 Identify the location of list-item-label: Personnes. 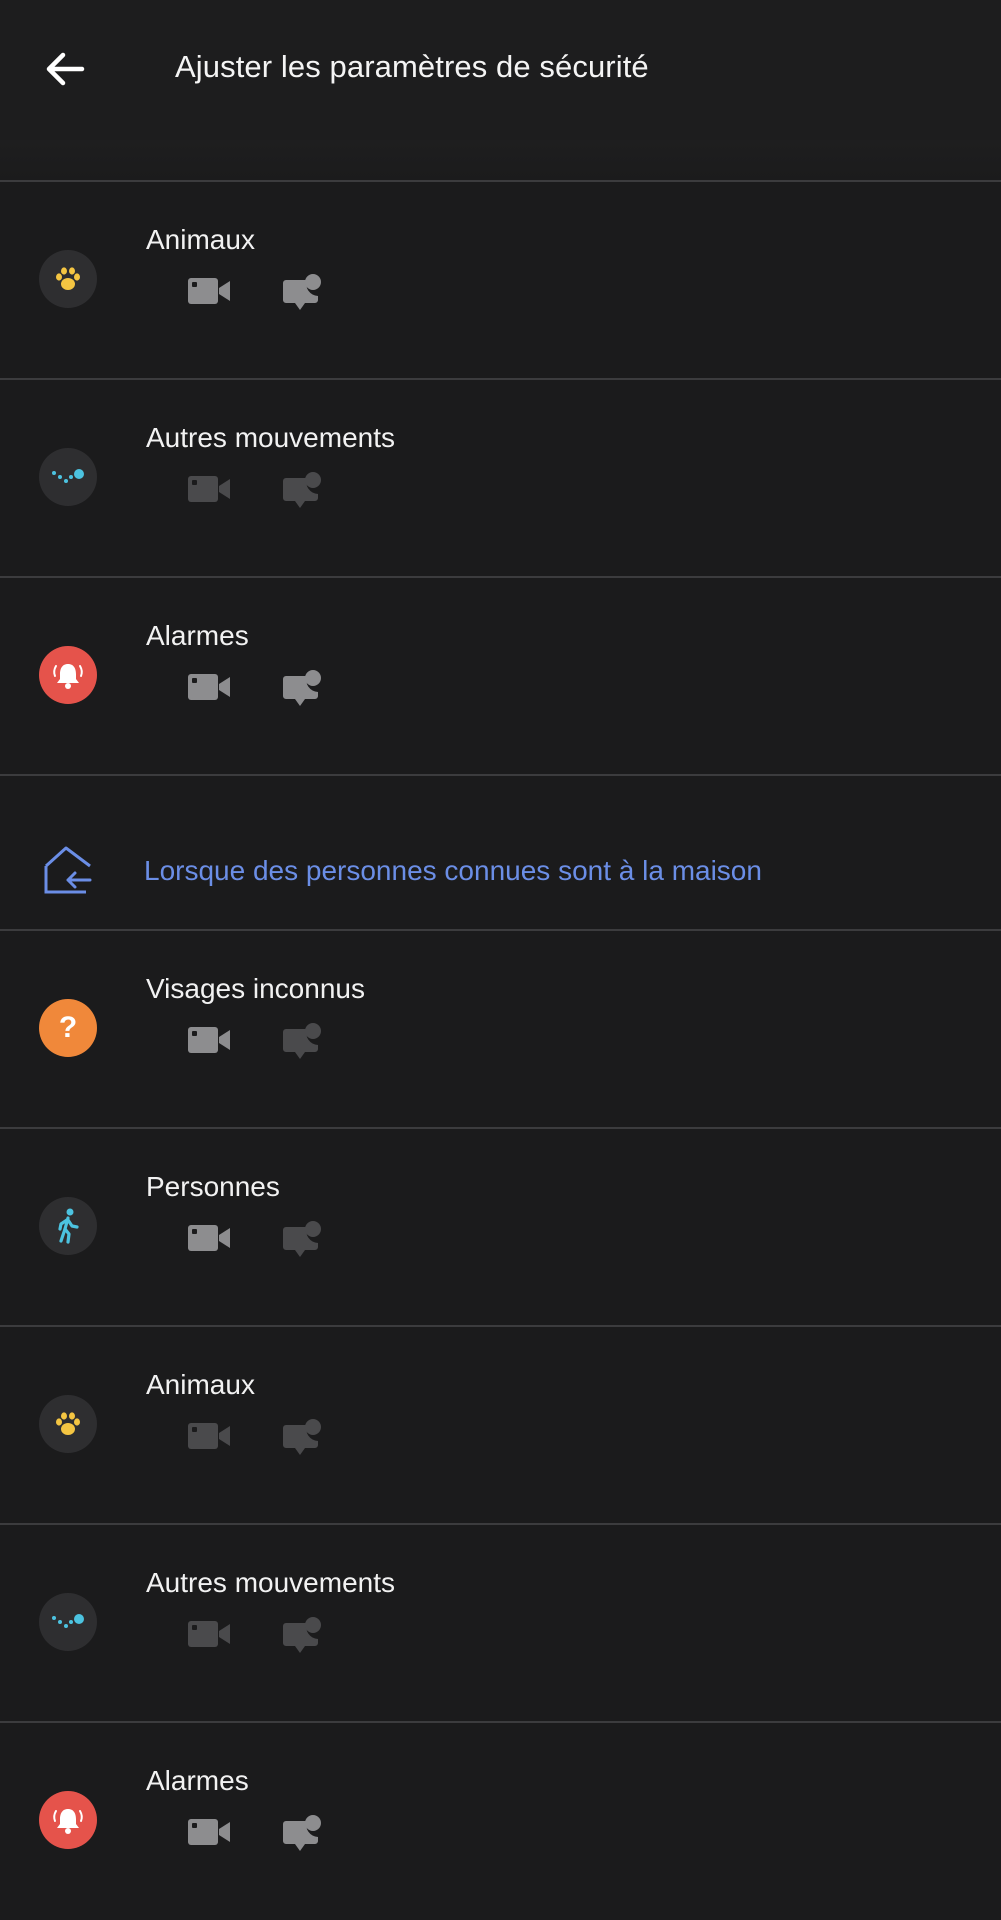
(213, 1186).